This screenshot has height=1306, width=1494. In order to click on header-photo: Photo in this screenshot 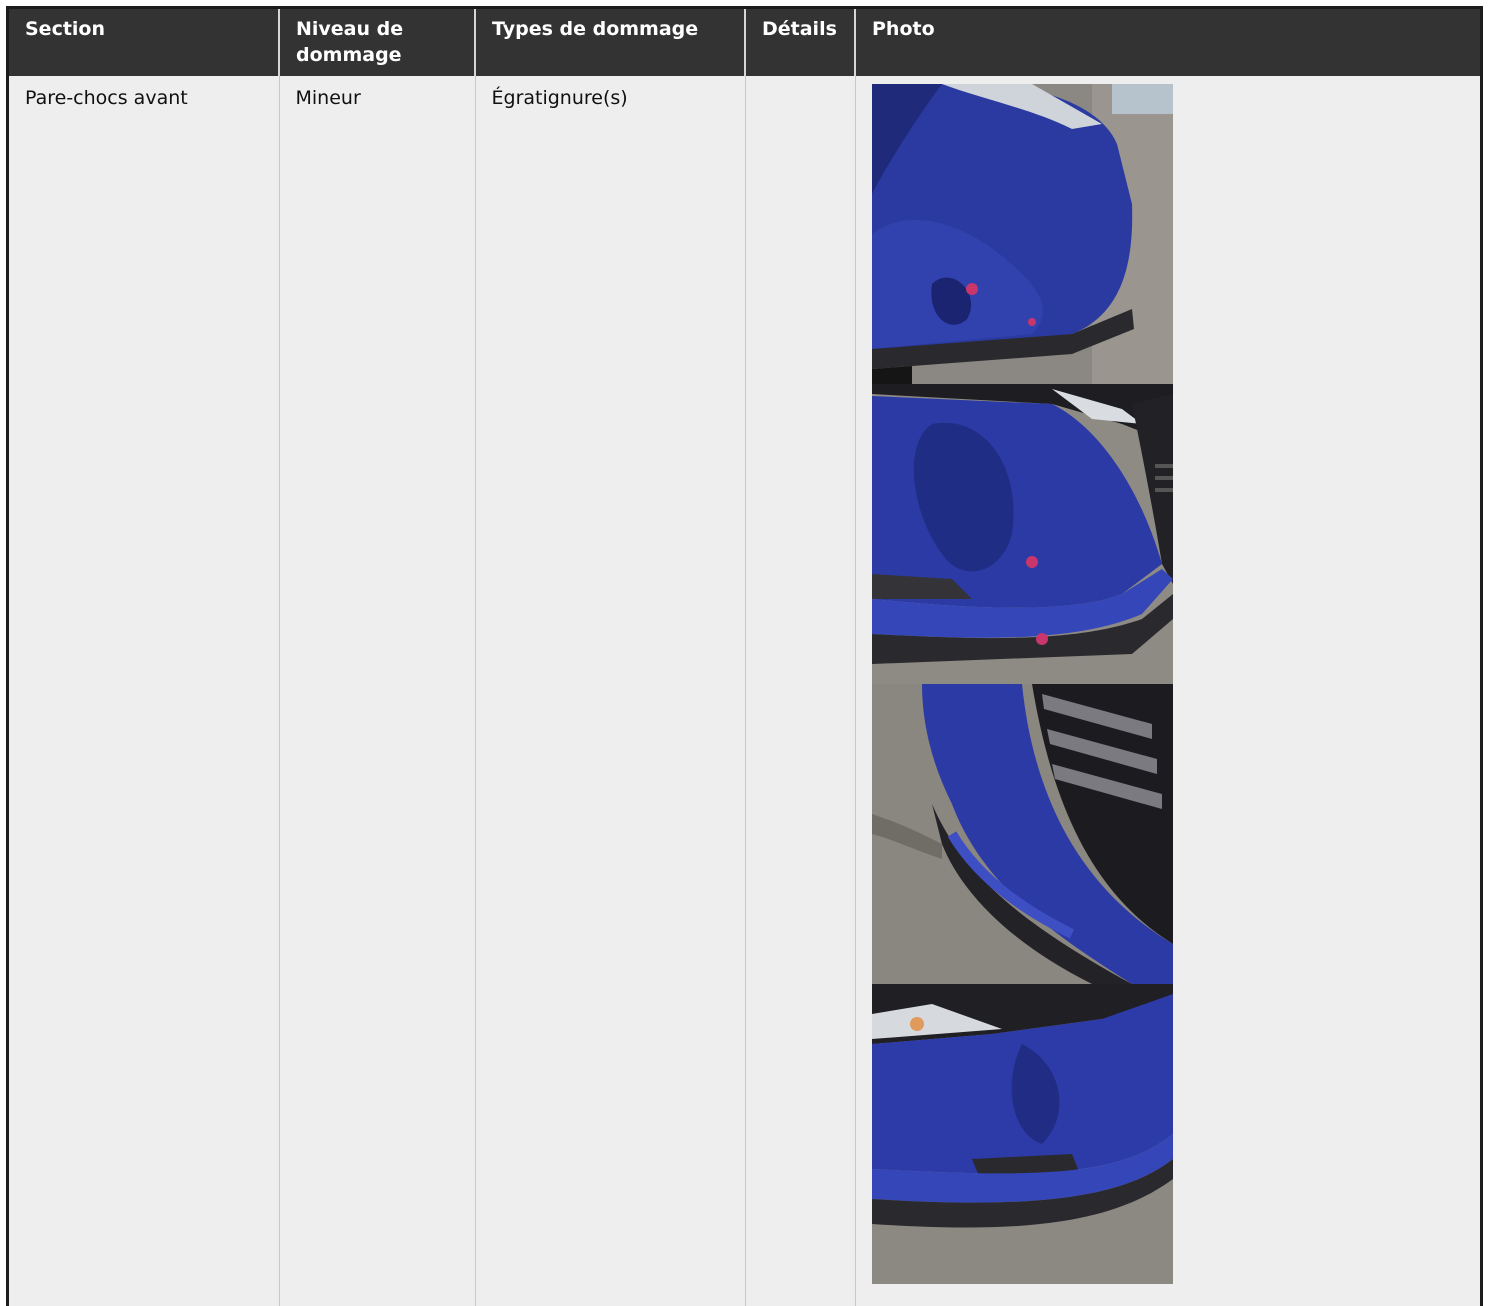, I will do `click(1167, 42)`.